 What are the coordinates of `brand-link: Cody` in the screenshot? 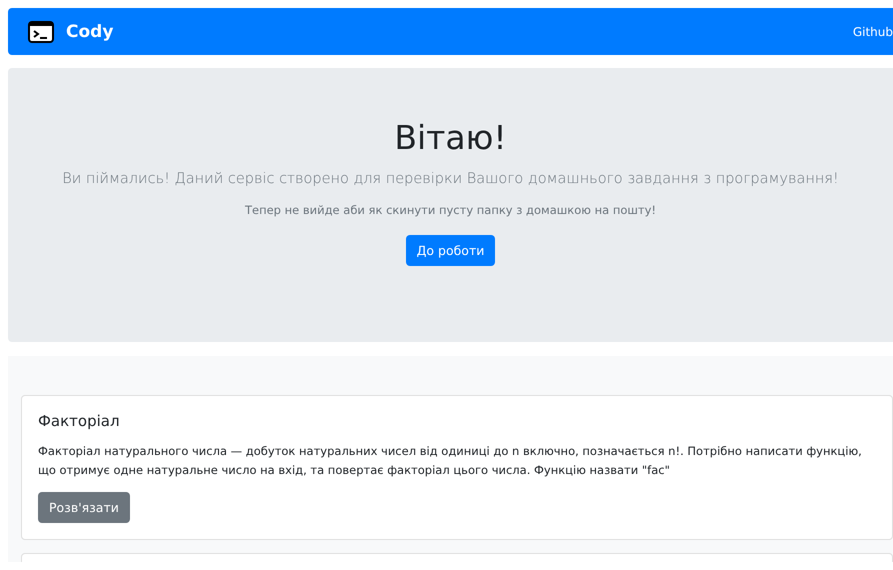 It's located at (90, 32).